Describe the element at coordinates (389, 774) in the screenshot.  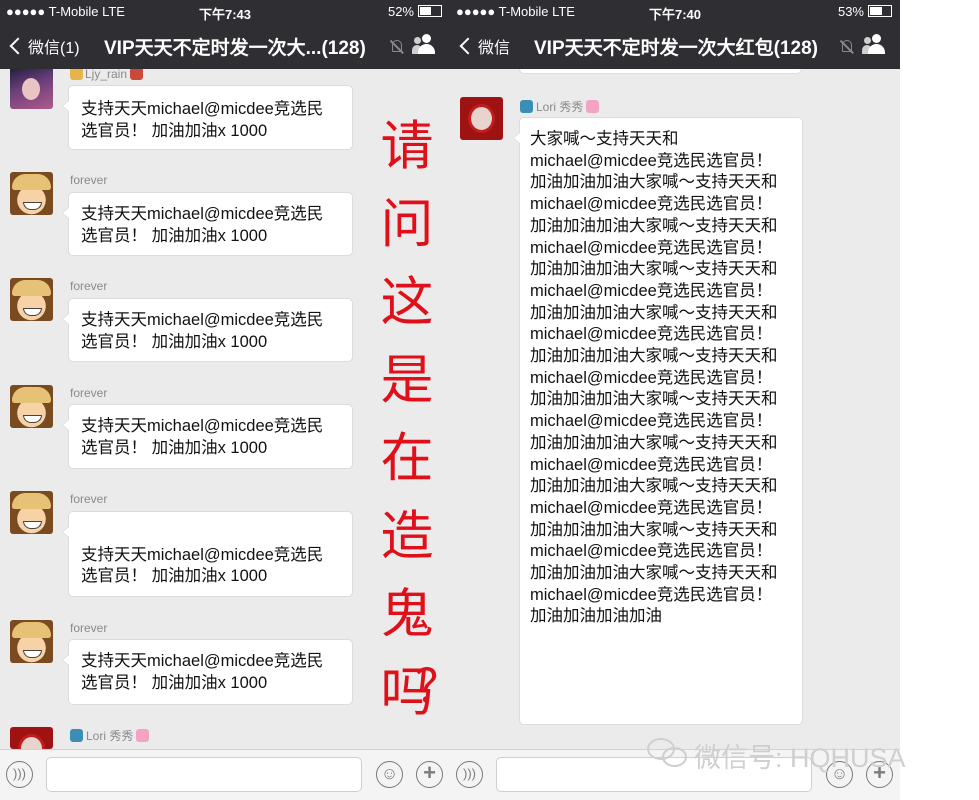
I see `emoji-icon: ☺` at that location.